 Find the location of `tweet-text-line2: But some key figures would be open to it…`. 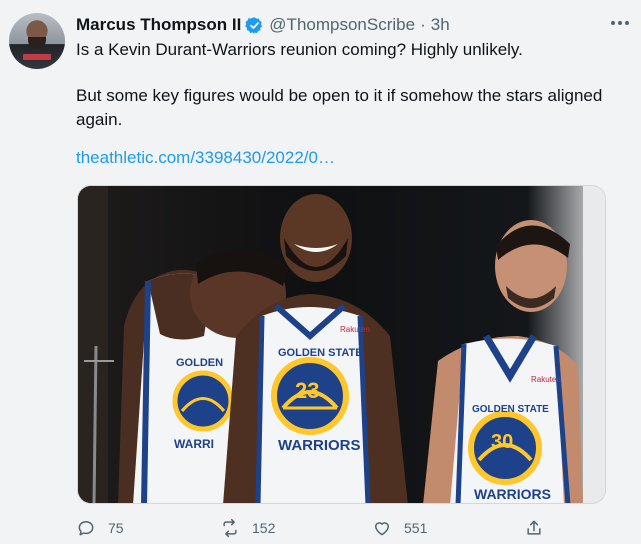

tweet-text-line2: But some key figures would be open to it… is located at coordinates (339, 107).